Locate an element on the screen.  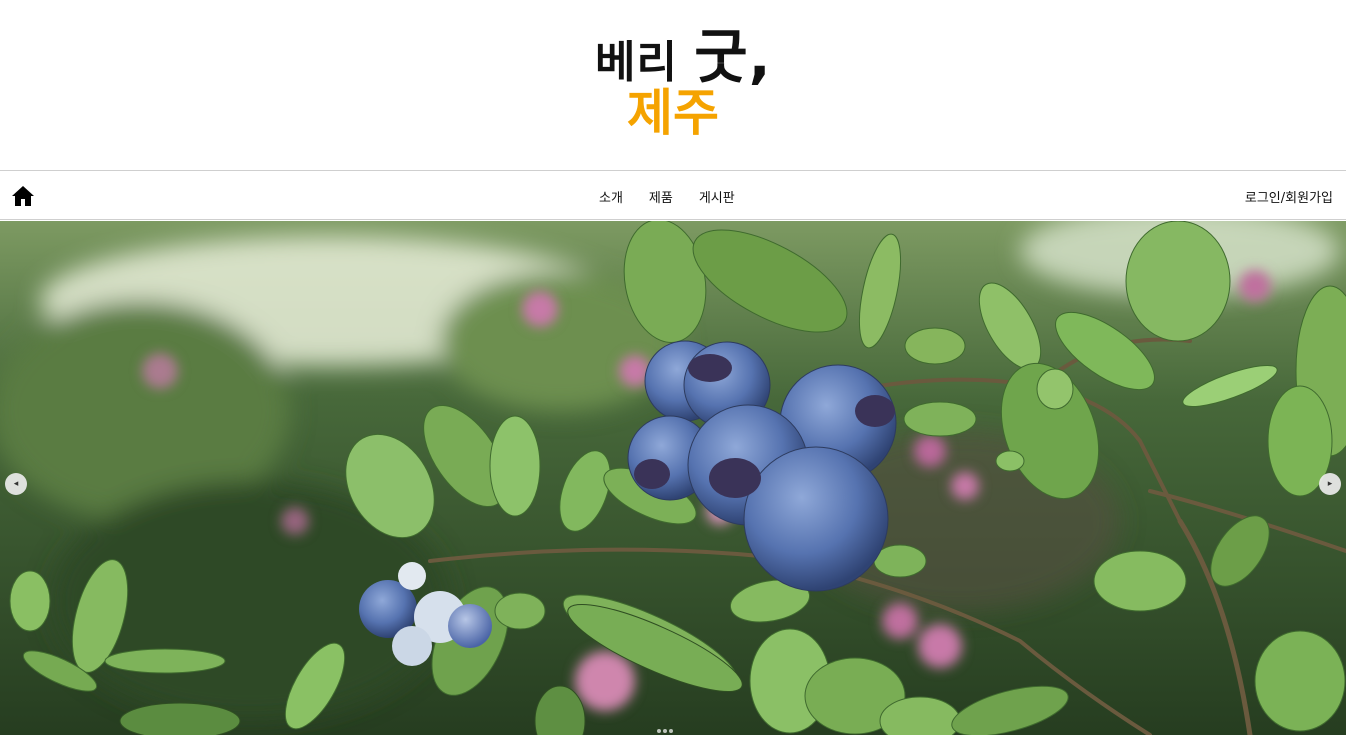
nav-menu: 소개 제품 게시판 is located at coordinates (667, 196).